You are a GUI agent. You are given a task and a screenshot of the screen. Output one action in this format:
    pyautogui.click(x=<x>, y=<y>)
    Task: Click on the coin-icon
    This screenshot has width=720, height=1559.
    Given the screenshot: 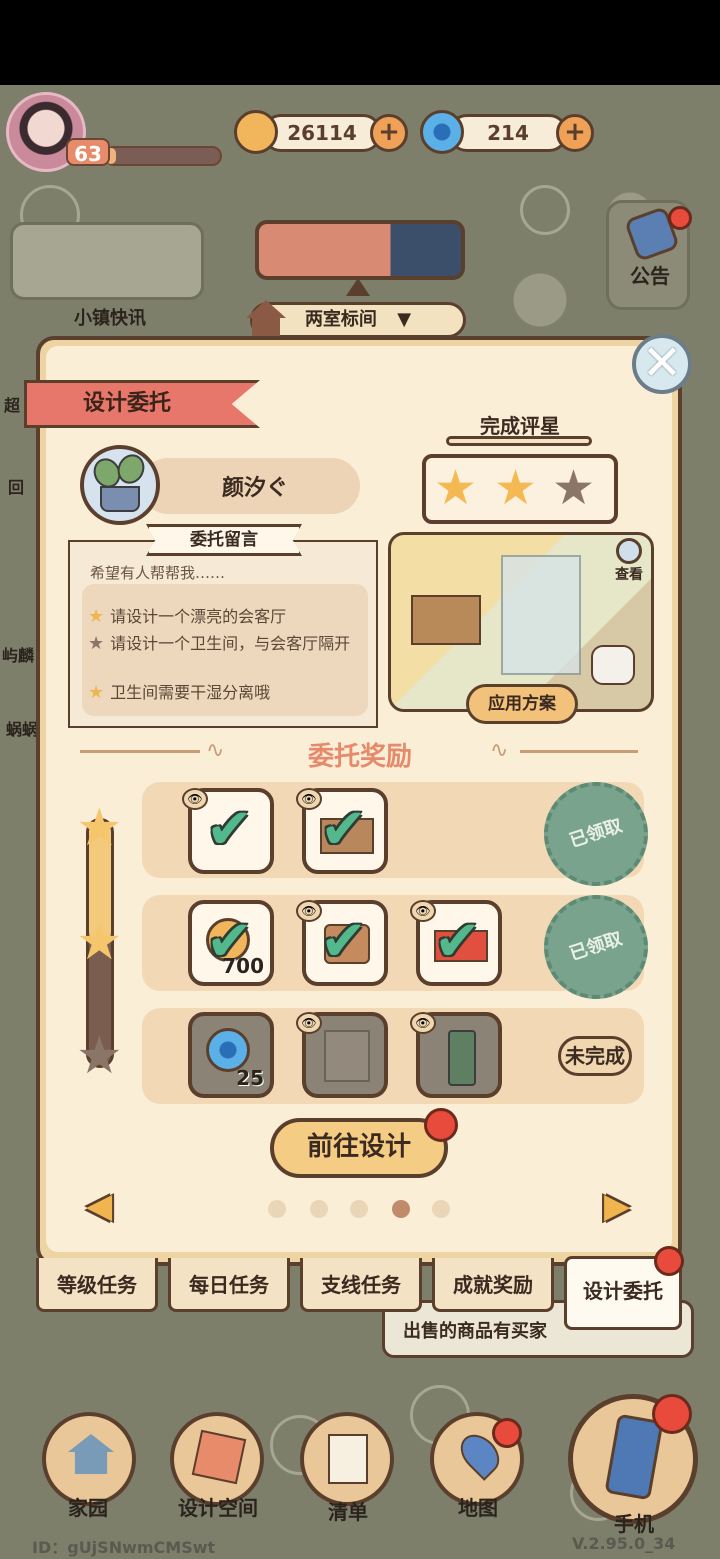 What is the action you would take?
    pyautogui.click(x=256, y=132)
    